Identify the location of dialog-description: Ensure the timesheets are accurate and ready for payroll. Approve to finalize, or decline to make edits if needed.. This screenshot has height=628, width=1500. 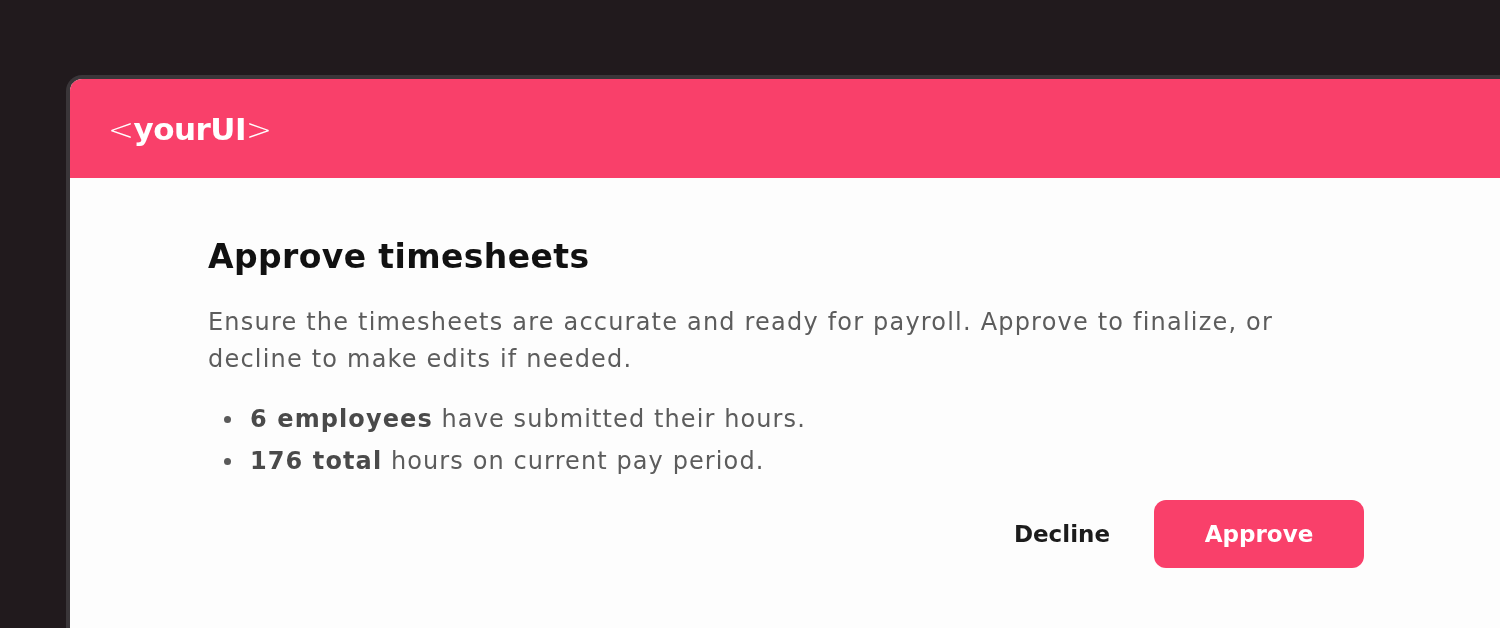
(741, 341).